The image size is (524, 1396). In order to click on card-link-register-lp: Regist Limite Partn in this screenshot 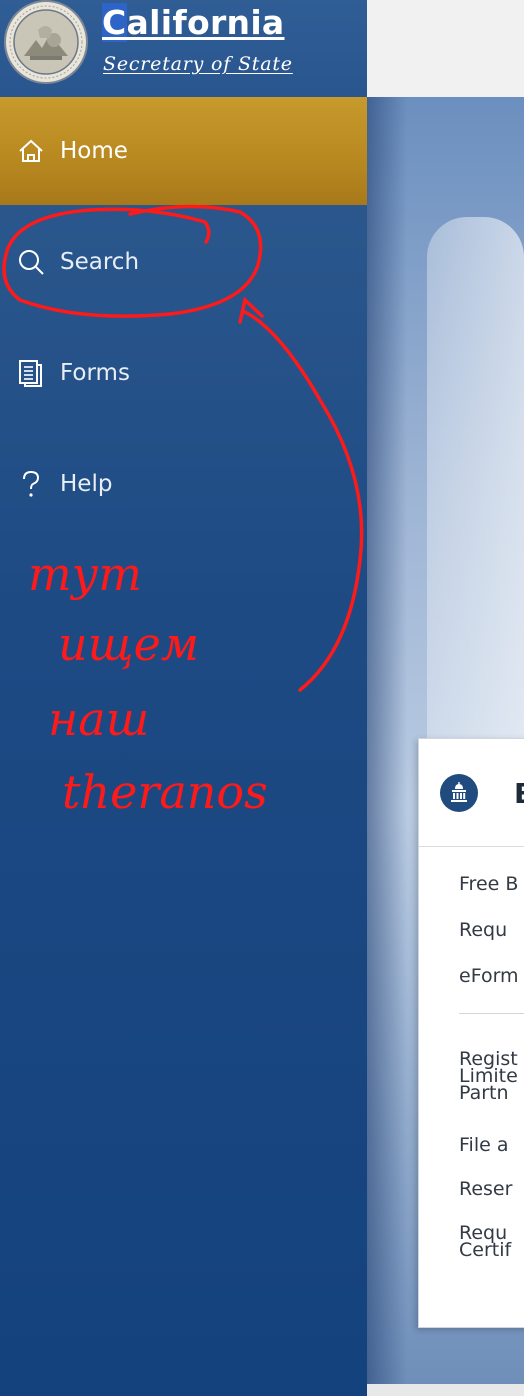, I will do `click(488, 1076)`.